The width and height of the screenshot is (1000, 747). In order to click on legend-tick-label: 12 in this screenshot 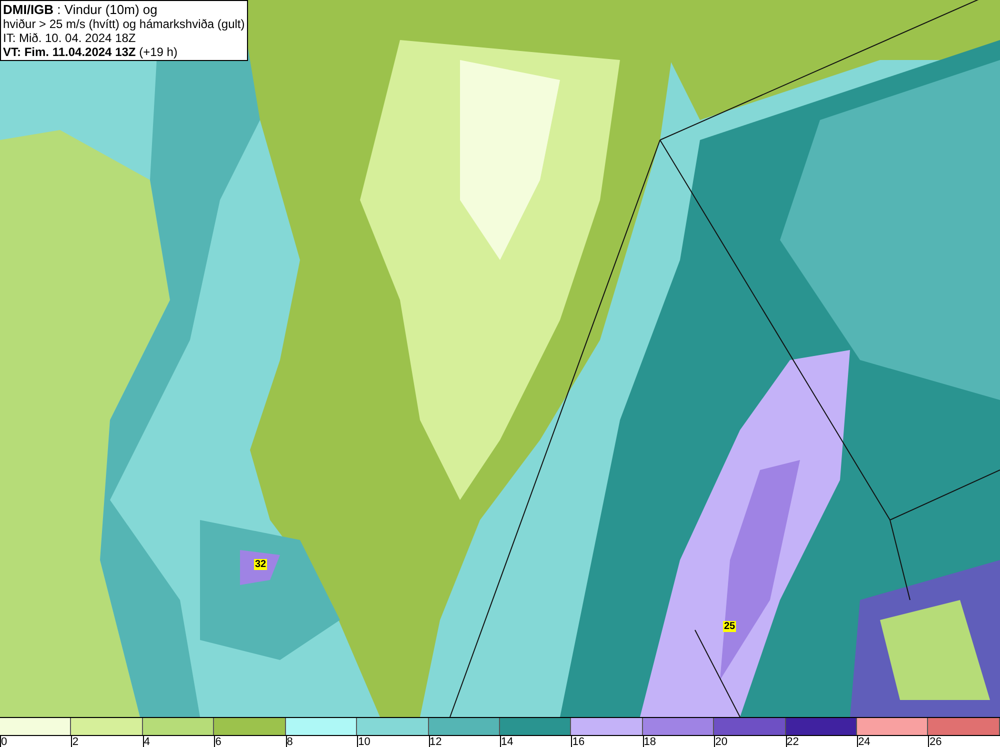, I will do `click(436, 741)`.